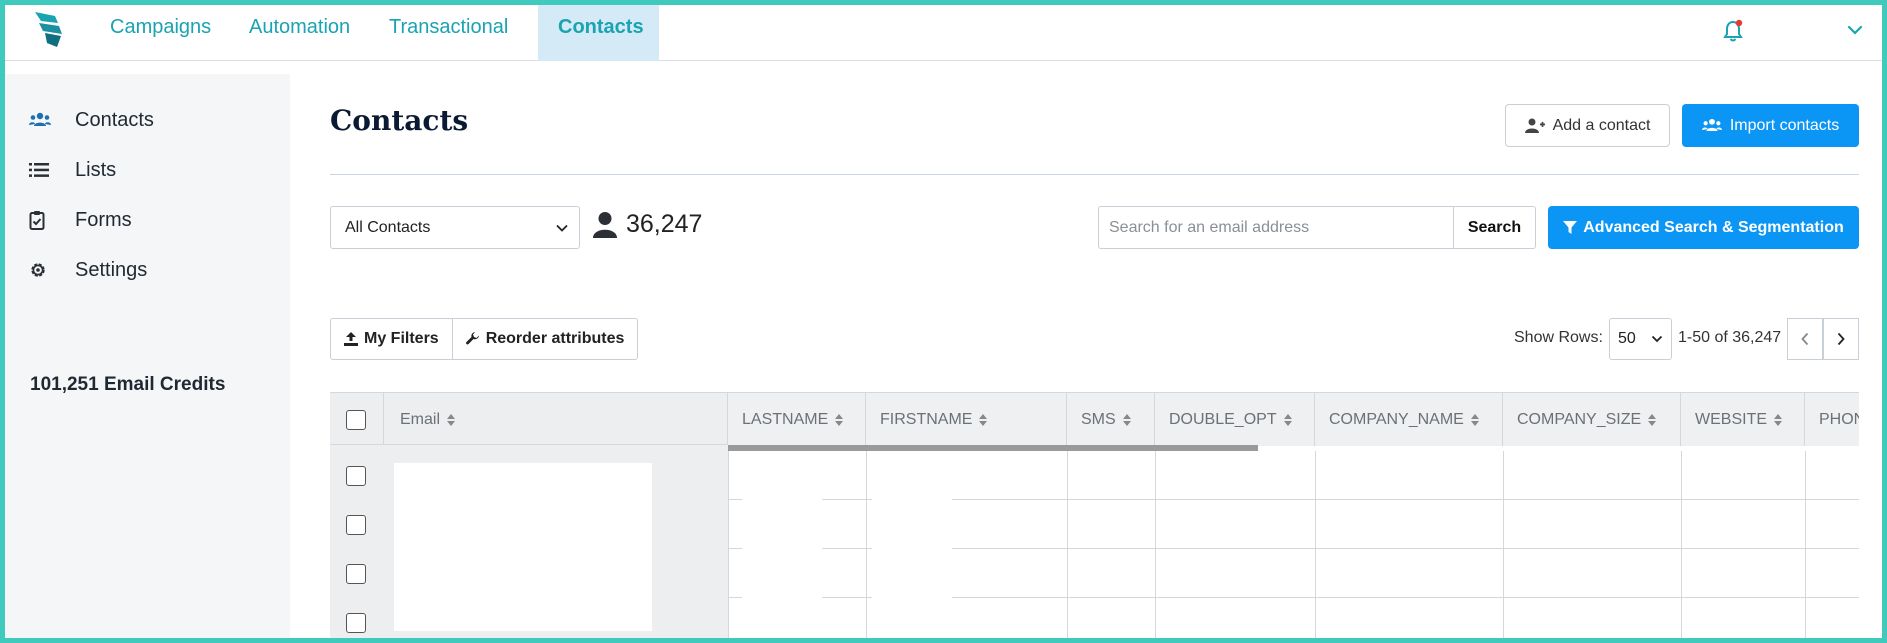  I want to click on chevron-left-icon, so click(1805, 339).